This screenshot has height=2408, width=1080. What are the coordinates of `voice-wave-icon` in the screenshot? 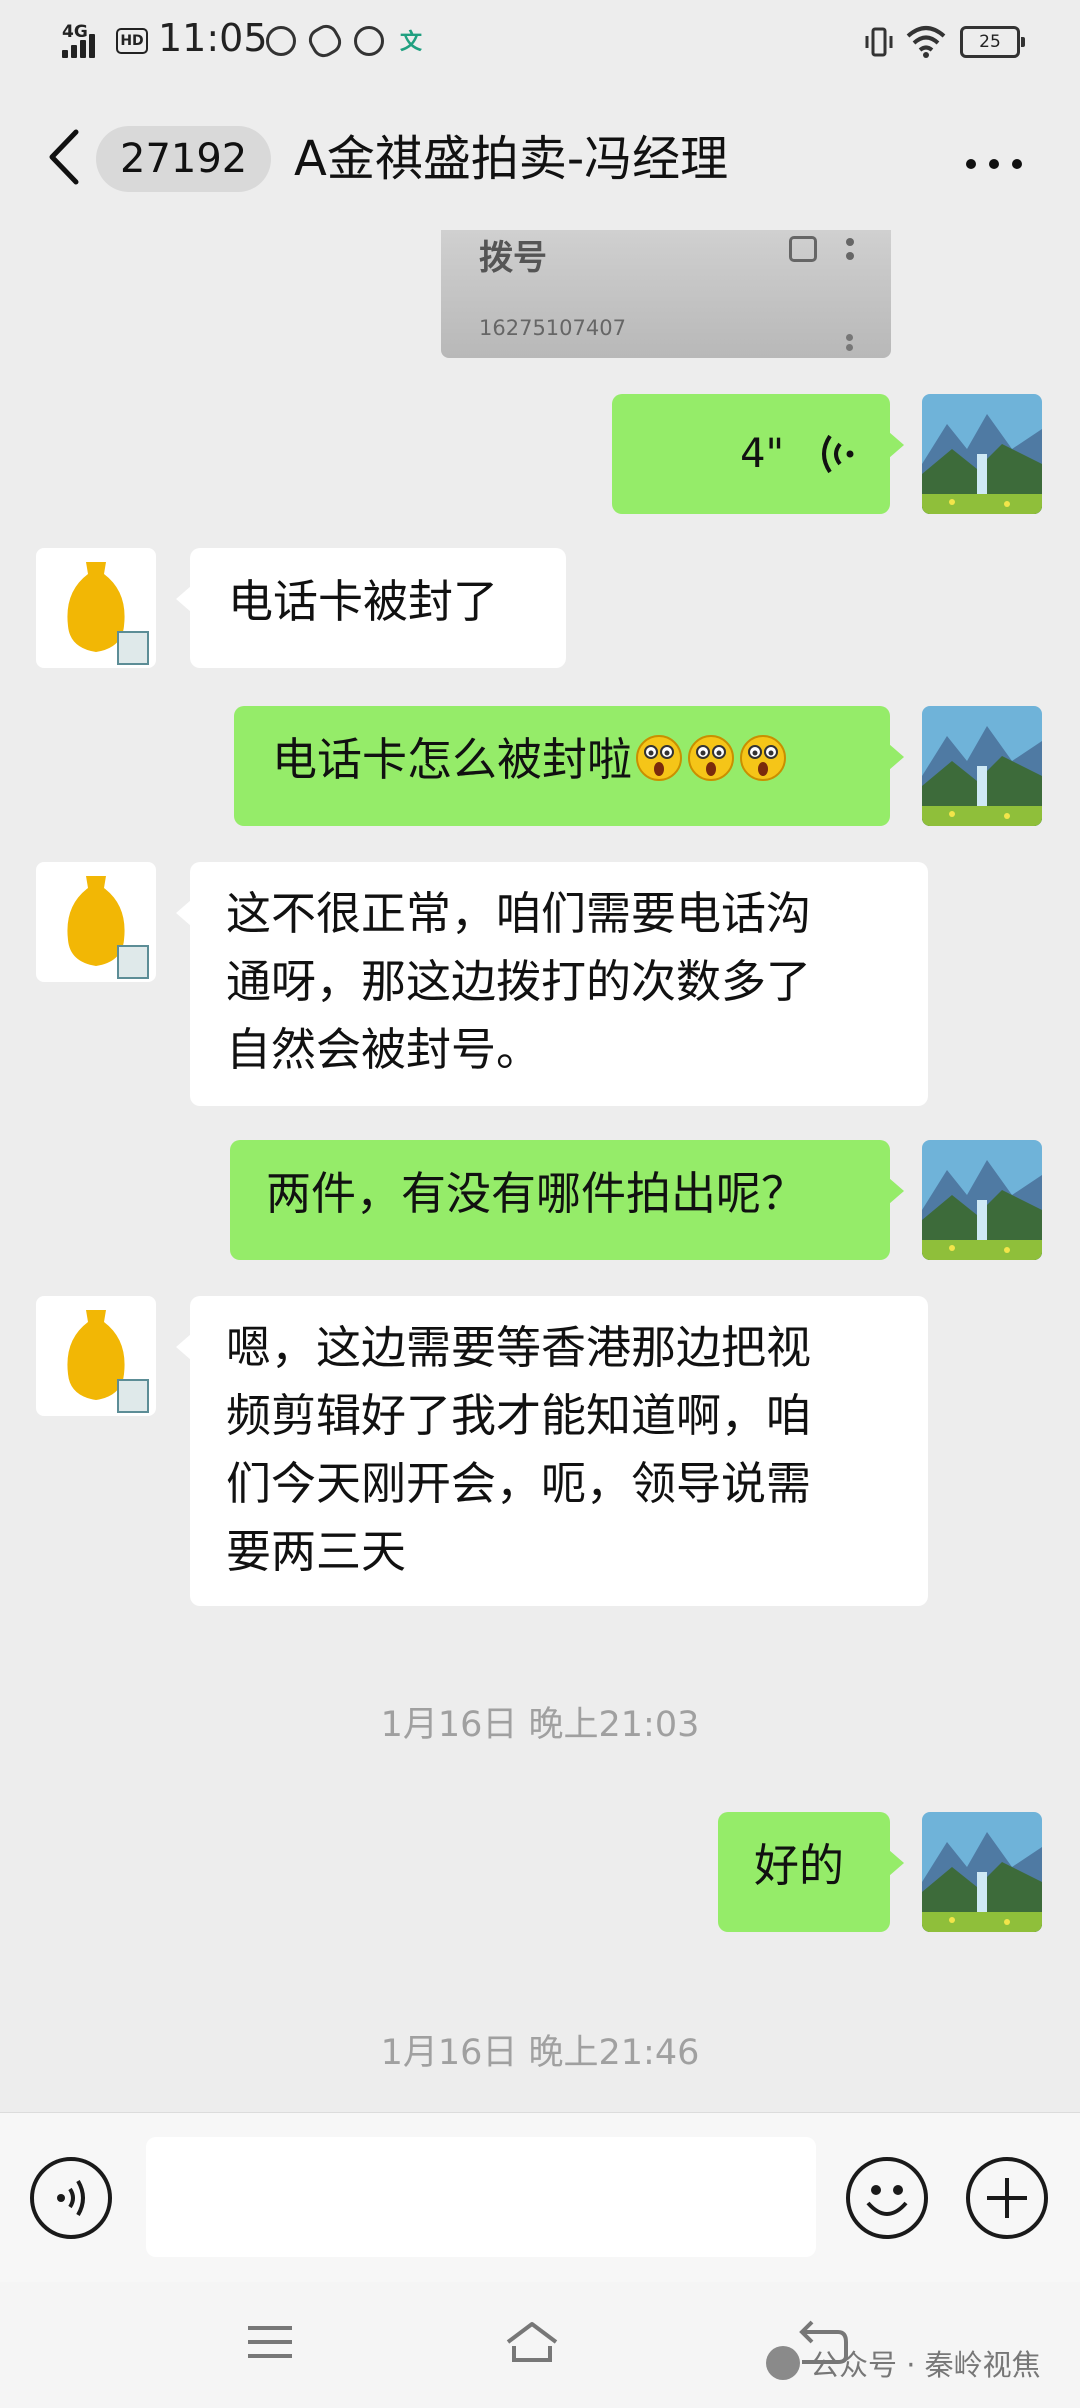 It's located at (71, 2198).